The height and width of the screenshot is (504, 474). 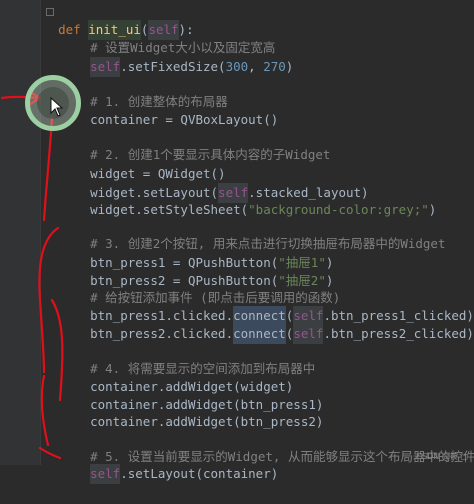 I want to click on code-line-comment-size: # 设置Widget大小以及固定宽高, so click(x=237, y=36).